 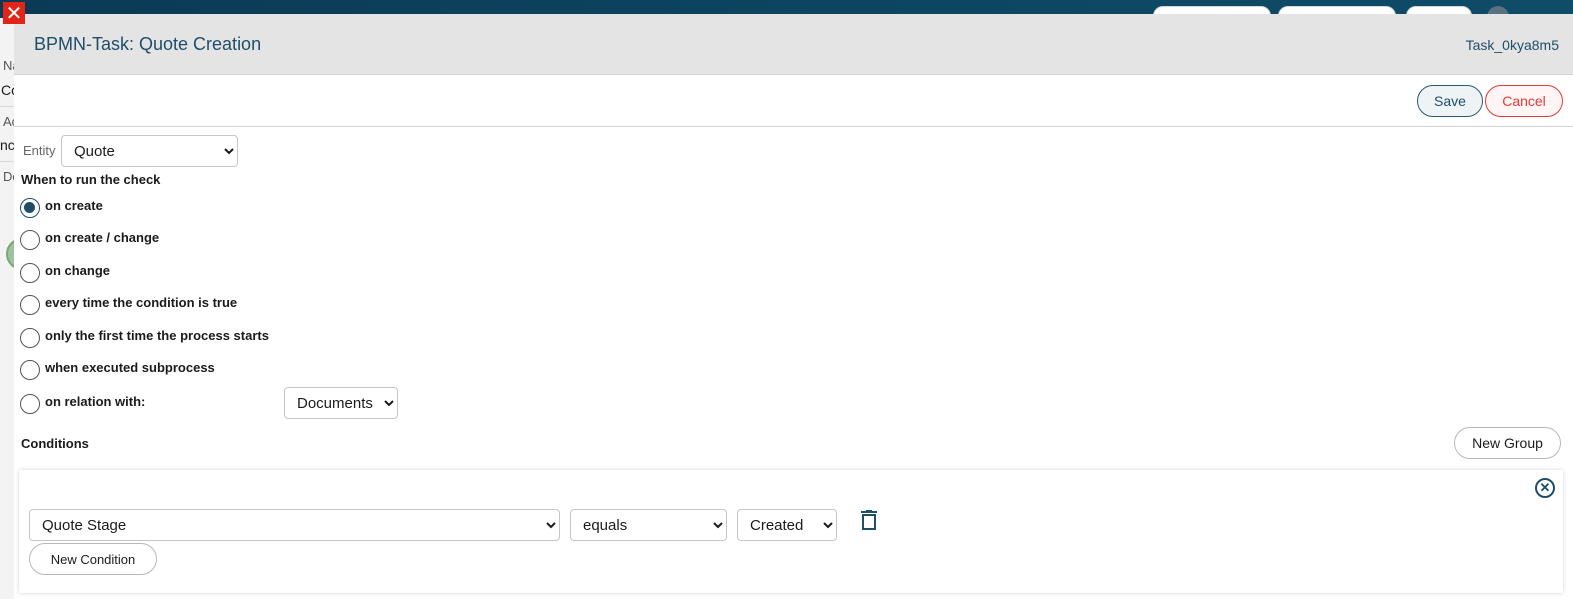 What do you see at coordinates (7, 145) in the screenshot?
I see `background-fragment: nc` at bounding box center [7, 145].